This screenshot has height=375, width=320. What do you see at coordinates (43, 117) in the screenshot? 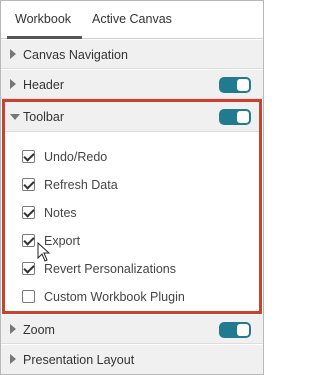
I see `section-label: Toolbar` at bounding box center [43, 117].